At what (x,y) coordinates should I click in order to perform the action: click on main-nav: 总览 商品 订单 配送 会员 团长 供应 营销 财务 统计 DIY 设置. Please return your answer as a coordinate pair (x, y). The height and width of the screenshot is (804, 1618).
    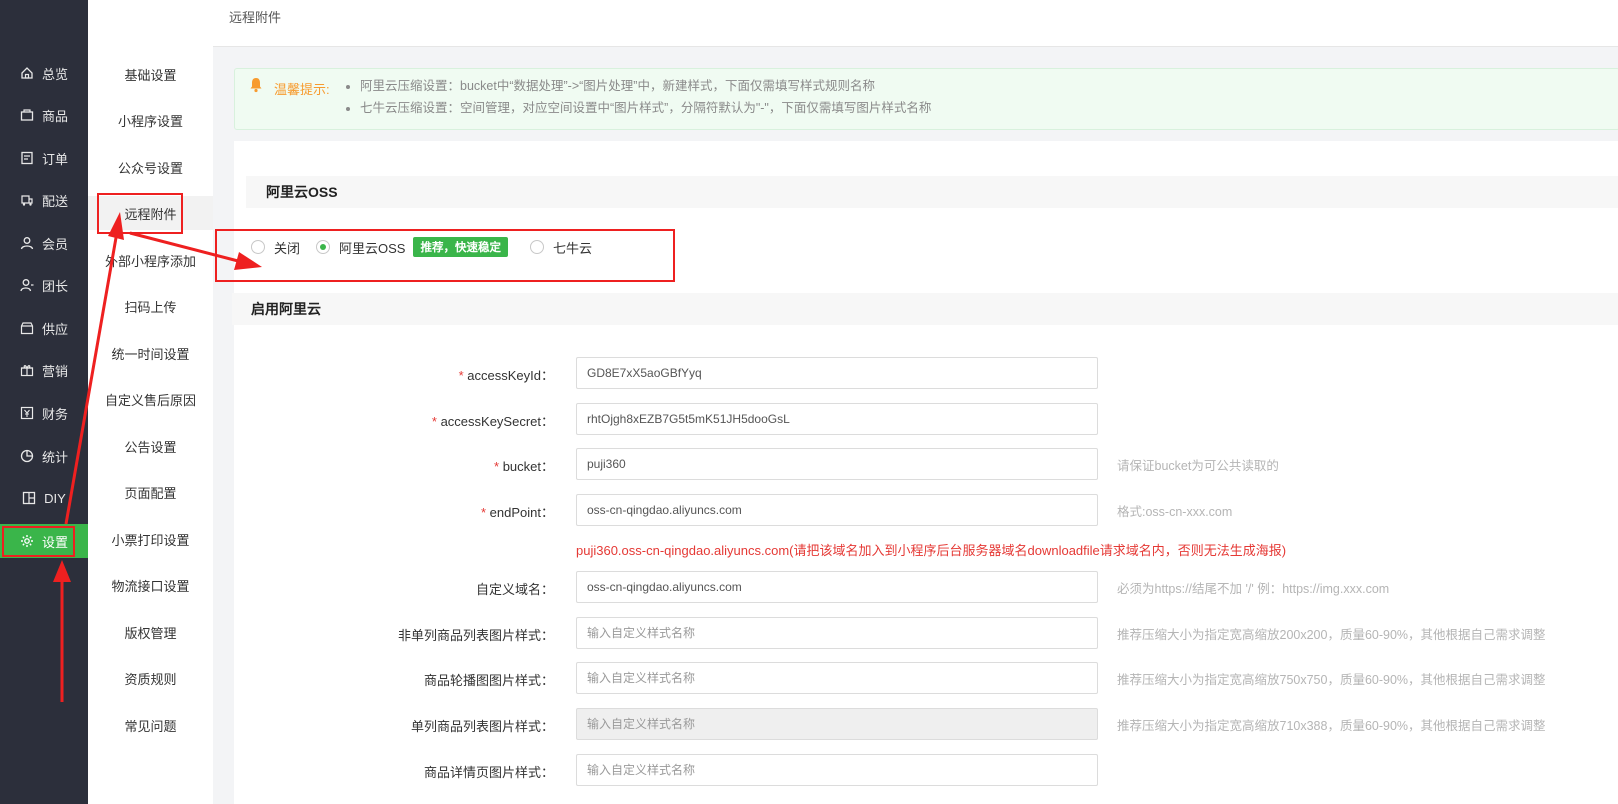
    Looking at the image, I should click on (44, 402).